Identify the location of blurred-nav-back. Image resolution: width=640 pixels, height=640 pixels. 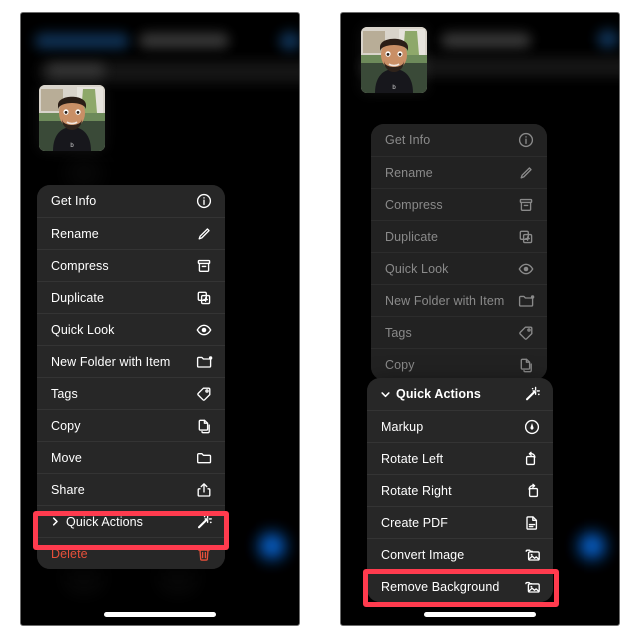
(82, 41).